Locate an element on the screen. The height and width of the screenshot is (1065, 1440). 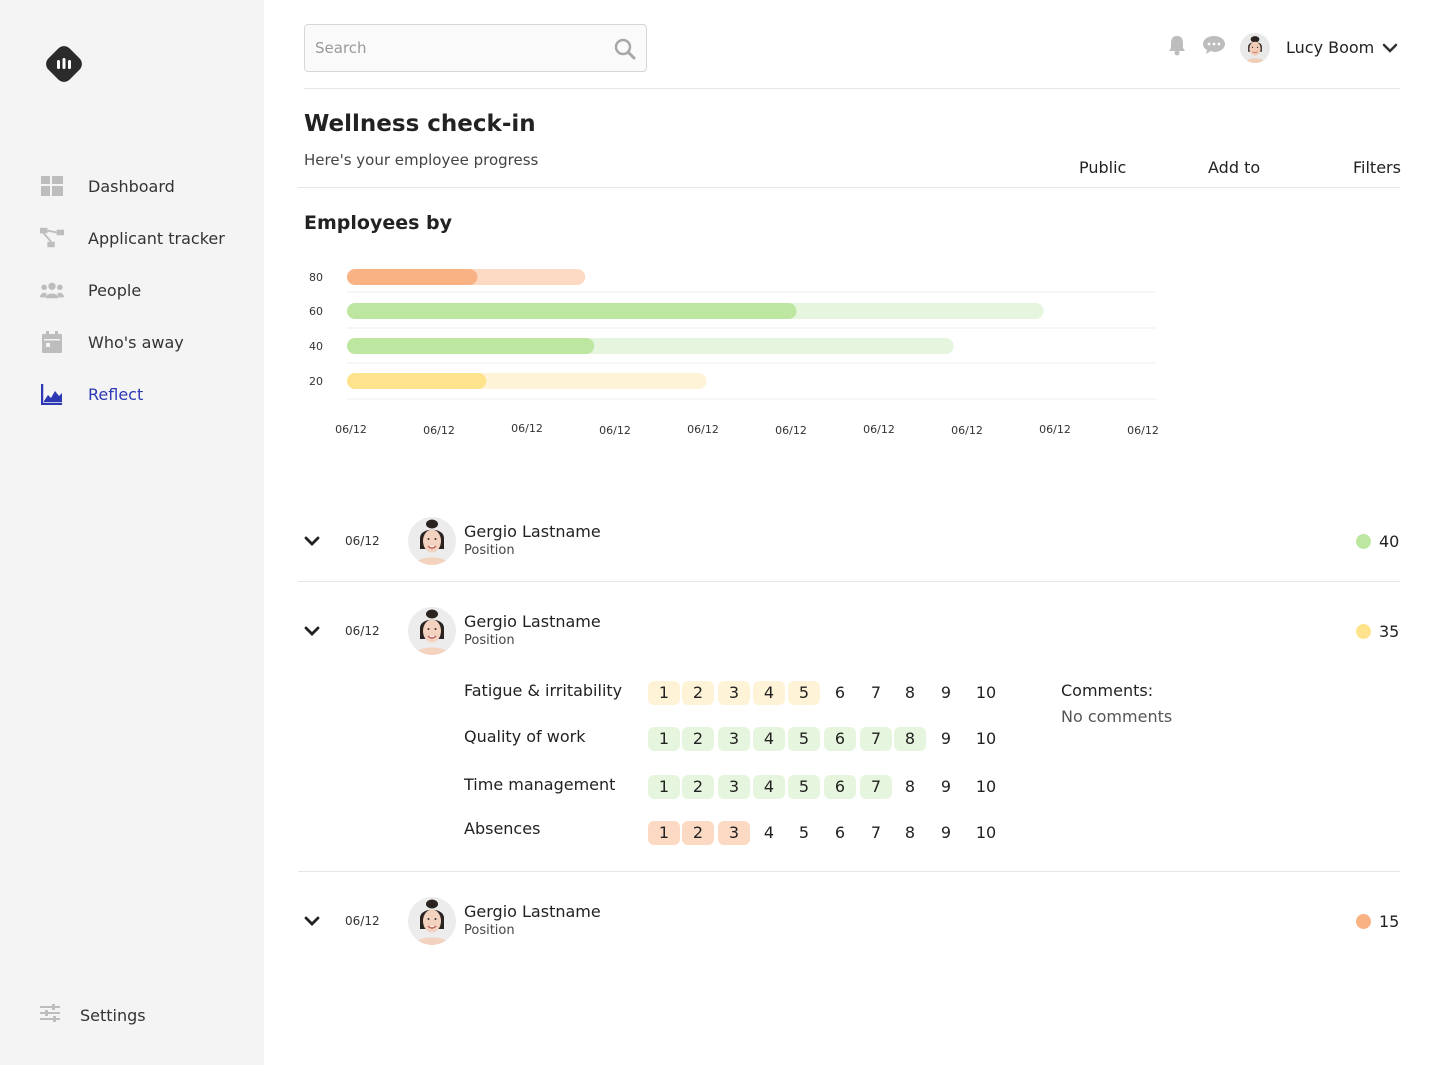
settings-link: Settings is located at coordinates (93, 1015).